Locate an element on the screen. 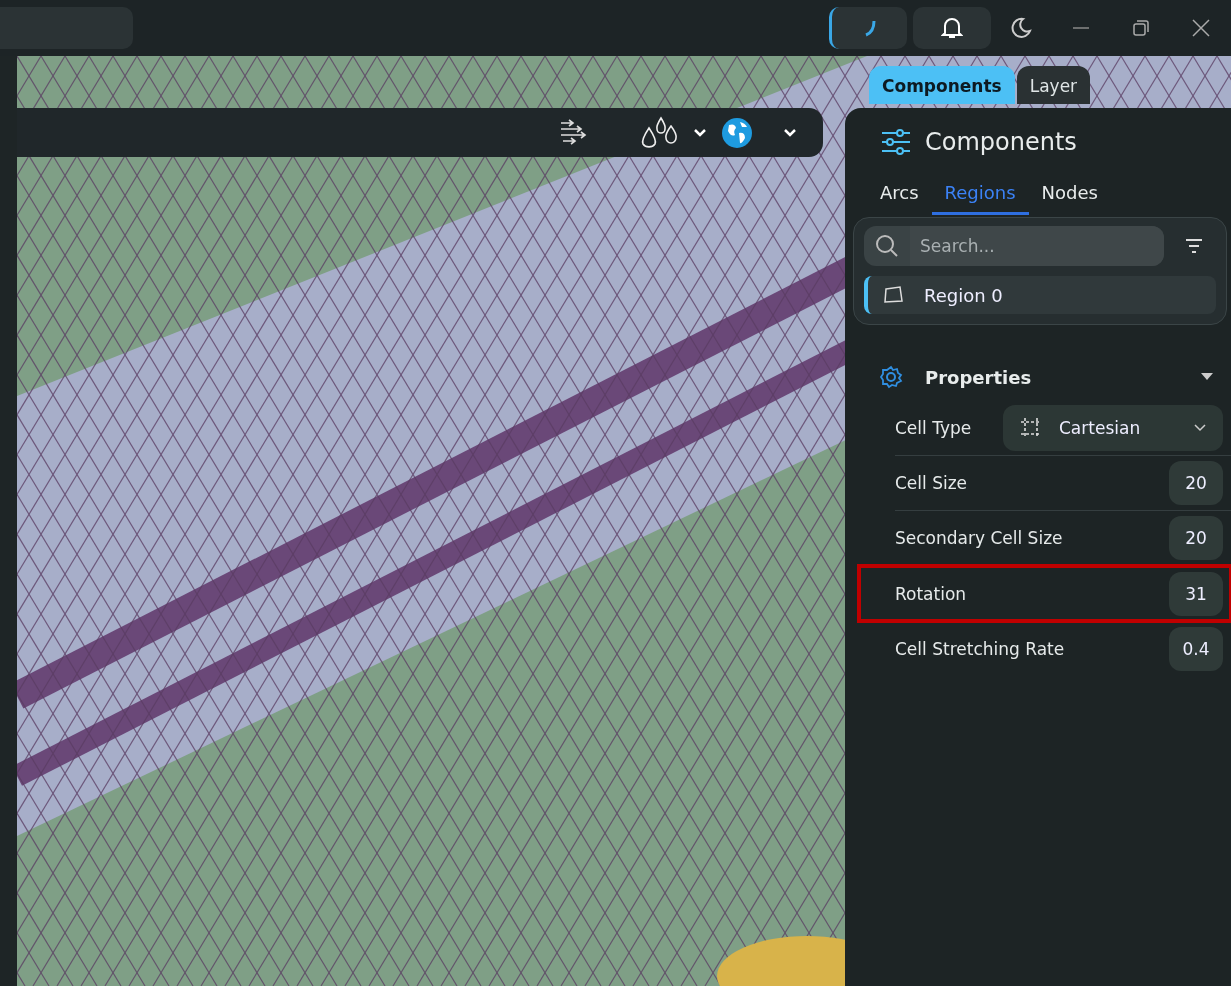 The height and width of the screenshot is (986, 1231). close-icon is located at coordinates (1201, 28).